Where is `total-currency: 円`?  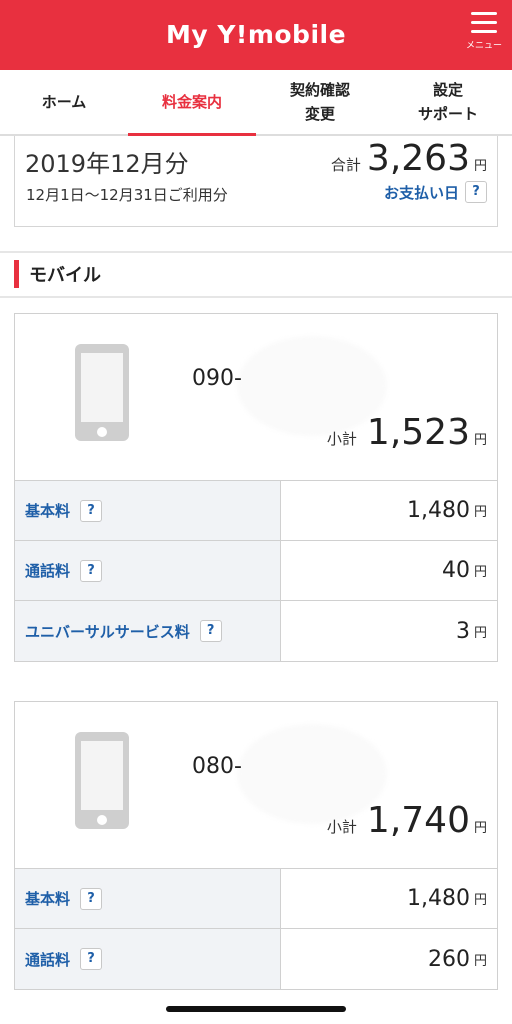 total-currency: 円 is located at coordinates (480, 166).